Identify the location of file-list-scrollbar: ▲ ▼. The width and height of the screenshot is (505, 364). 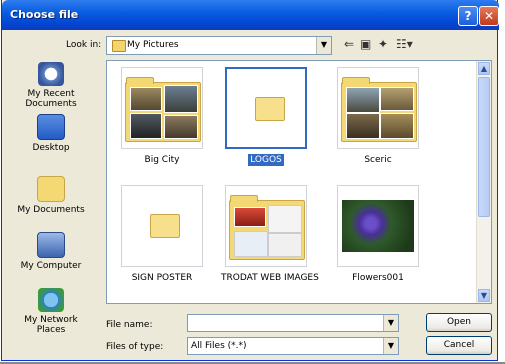
(483, 182).